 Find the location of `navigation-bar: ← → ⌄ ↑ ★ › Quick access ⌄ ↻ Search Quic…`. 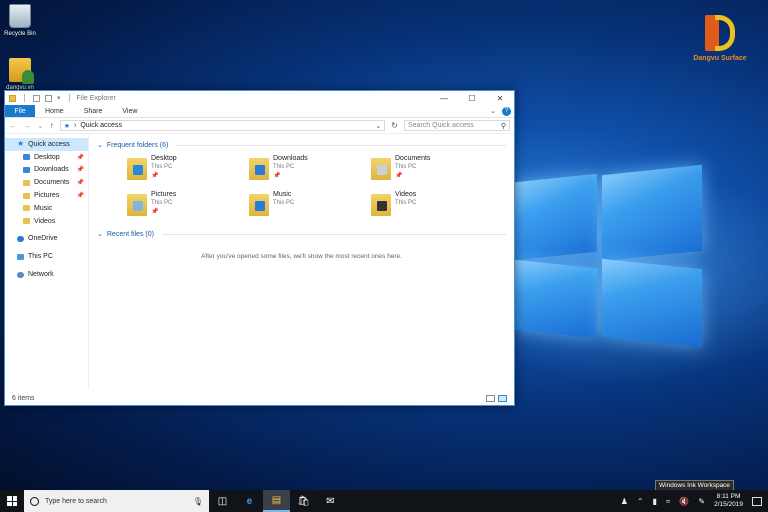

navigation-bar: ← → ⌄ ↑ ★ › Quick access ⌄ ↻ Search Quic… is located at coordinates (259, 126).